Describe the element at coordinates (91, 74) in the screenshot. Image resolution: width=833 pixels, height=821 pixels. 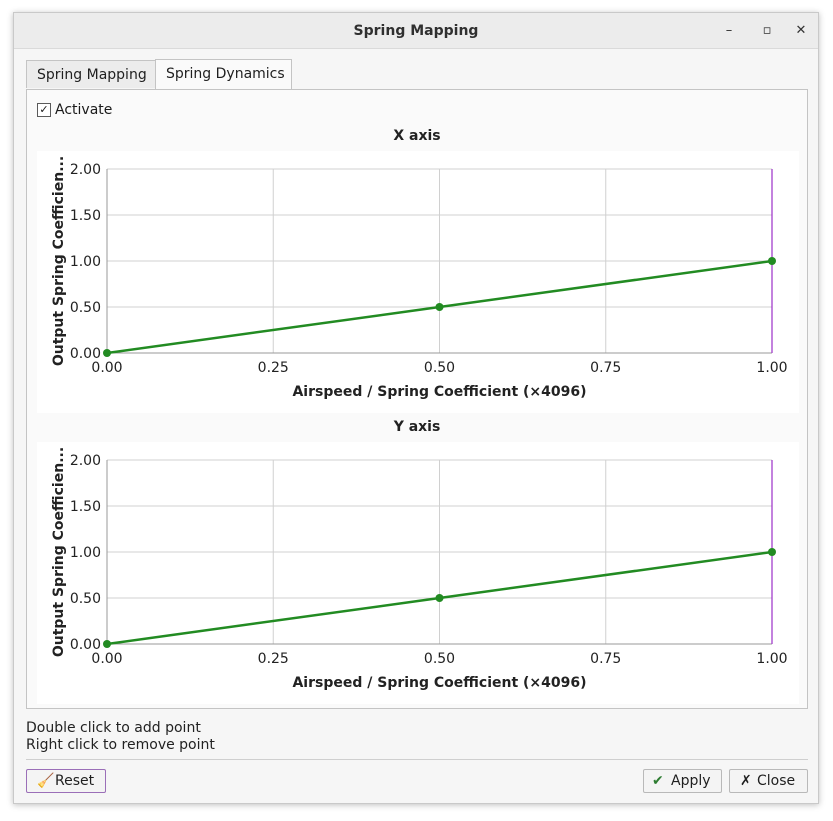
I see `tab-spring-mapping: Spring Mapping` at that location.